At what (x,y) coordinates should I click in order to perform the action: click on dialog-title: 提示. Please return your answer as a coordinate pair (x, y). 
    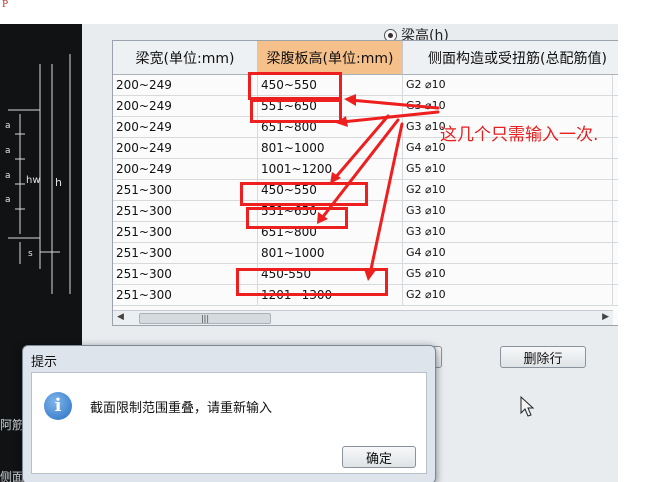
    Looking at the image, I should click on (44, 362).